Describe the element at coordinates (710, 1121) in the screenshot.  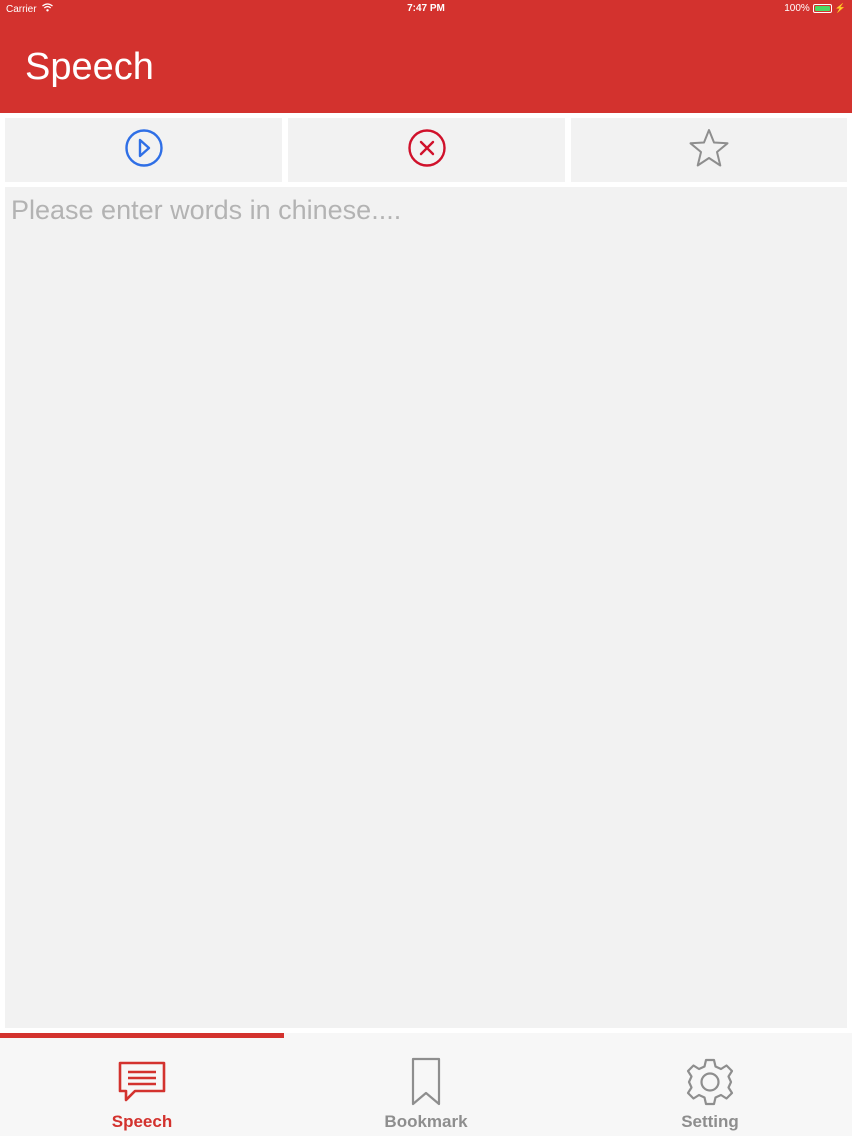
I see `tab-setting-label: Setting` at that location.